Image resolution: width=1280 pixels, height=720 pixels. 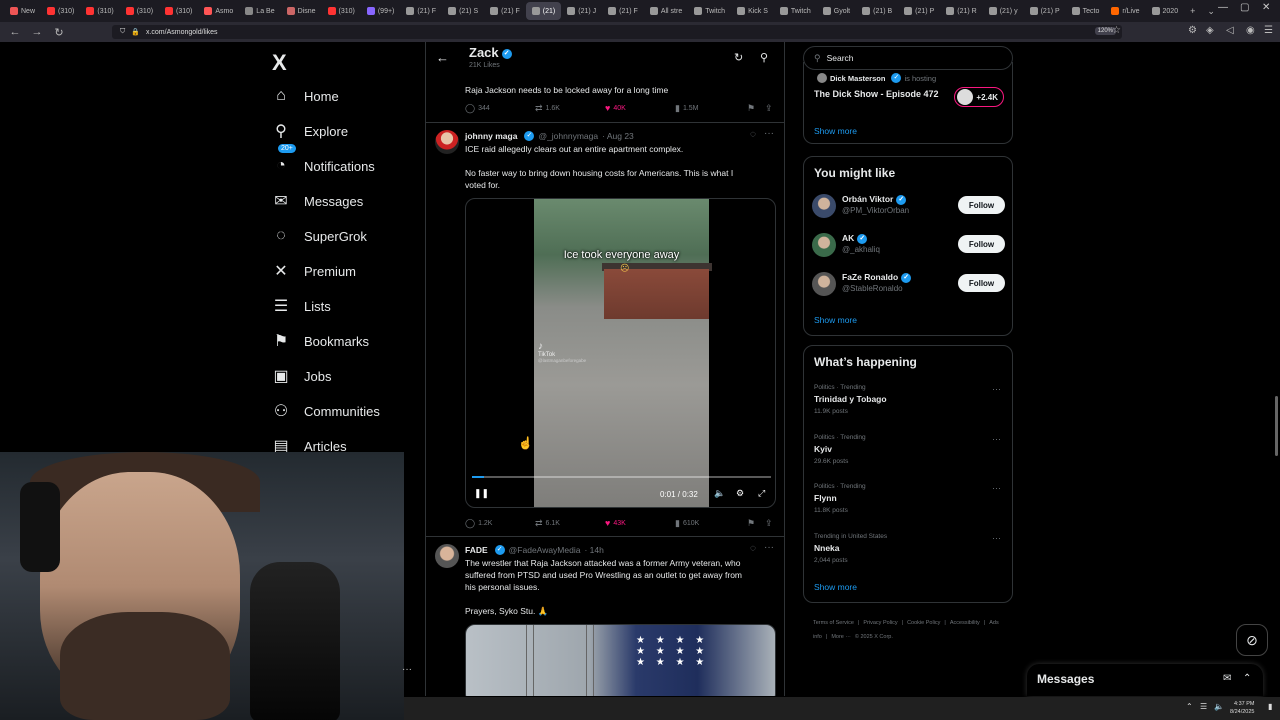 I want to click on minimize-icon: —, so click(x=1223, y=7).